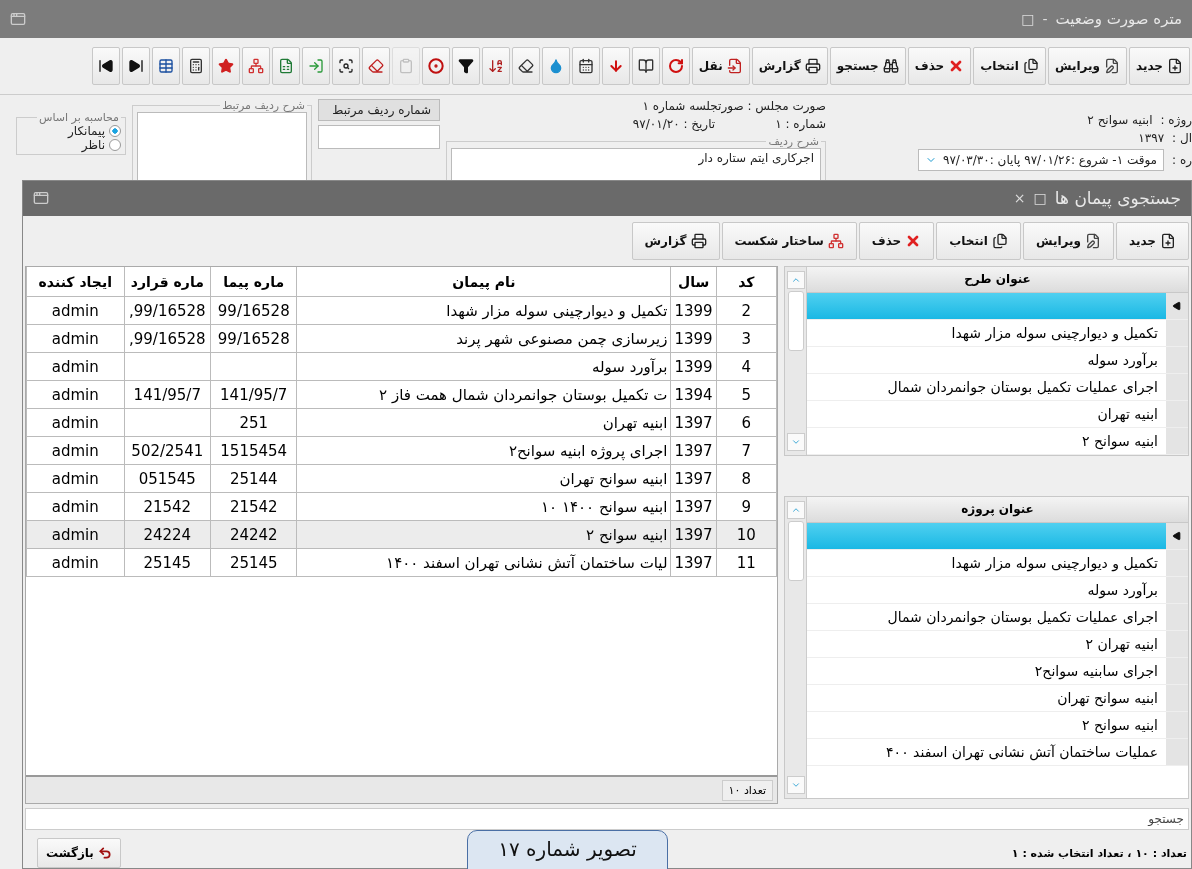 The width and height of the screenshot is (1192, 869). Describe the element at coordinates (734, 106) in the screenshot. I see `minutes-text: صورت مجلس : صورتجلسه شماره ۱` at that location.